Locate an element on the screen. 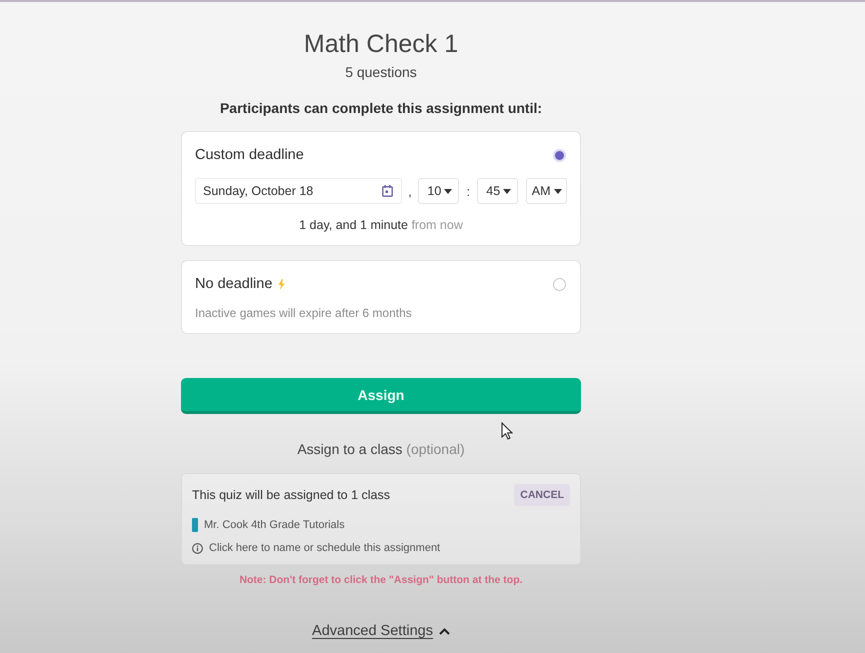 The image size is (865, 653). cancel-button: CANCEL is located at coordinates (542, 495).